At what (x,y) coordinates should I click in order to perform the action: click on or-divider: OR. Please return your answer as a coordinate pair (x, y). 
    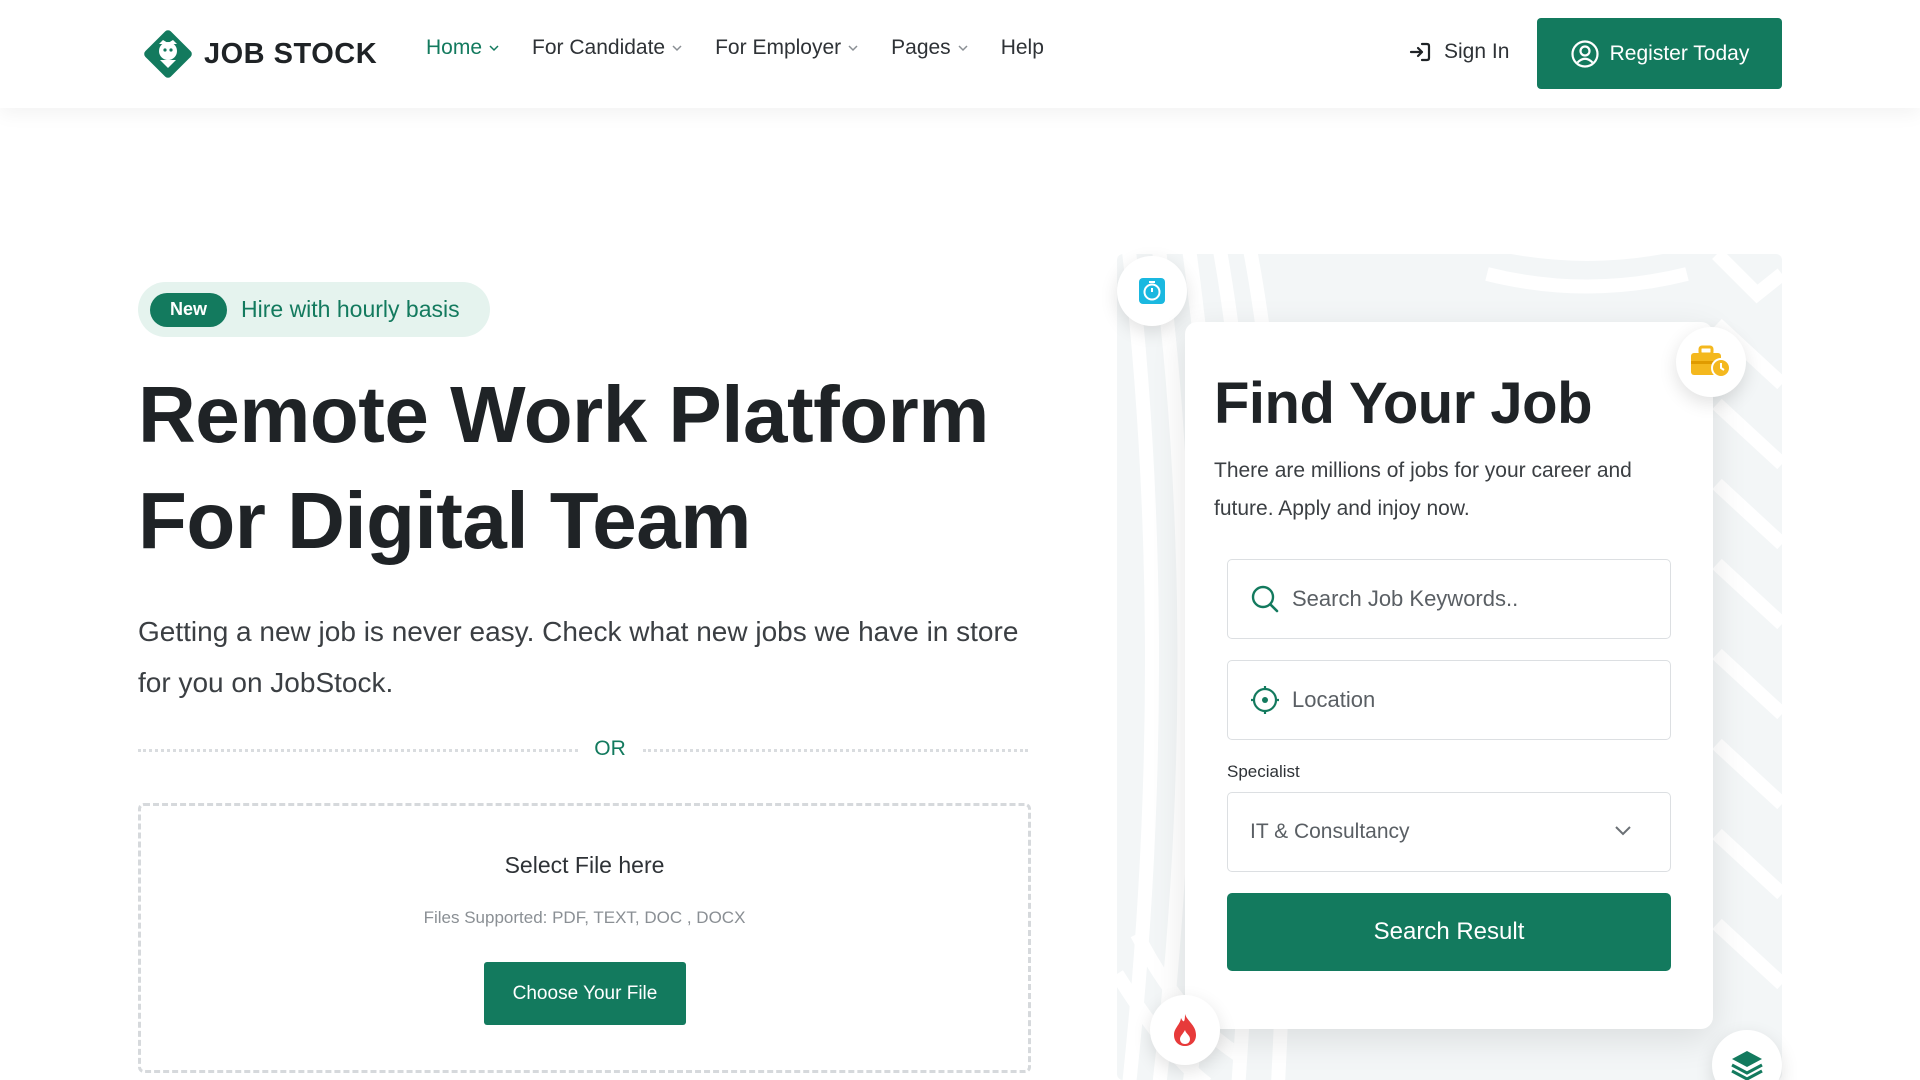
    Looking at the image, I should click on (583, 750).